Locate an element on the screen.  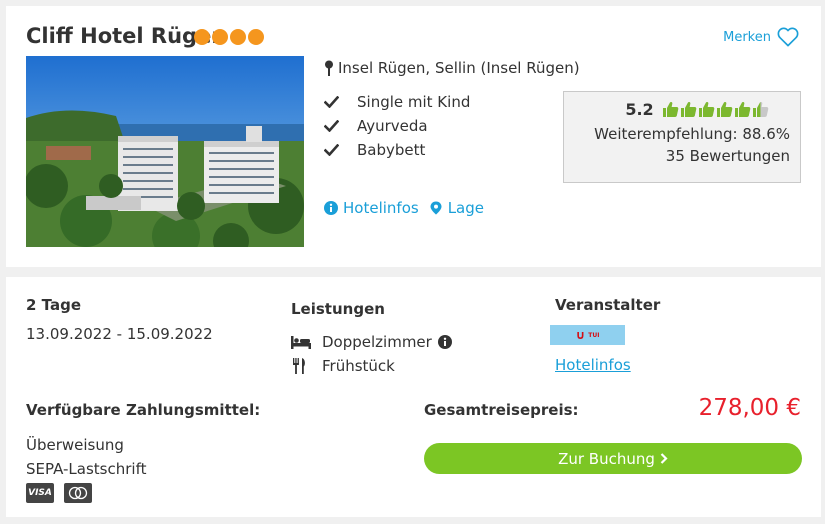
hotelinfos-link: Hotelinfos is located at coordinates (371, 208).